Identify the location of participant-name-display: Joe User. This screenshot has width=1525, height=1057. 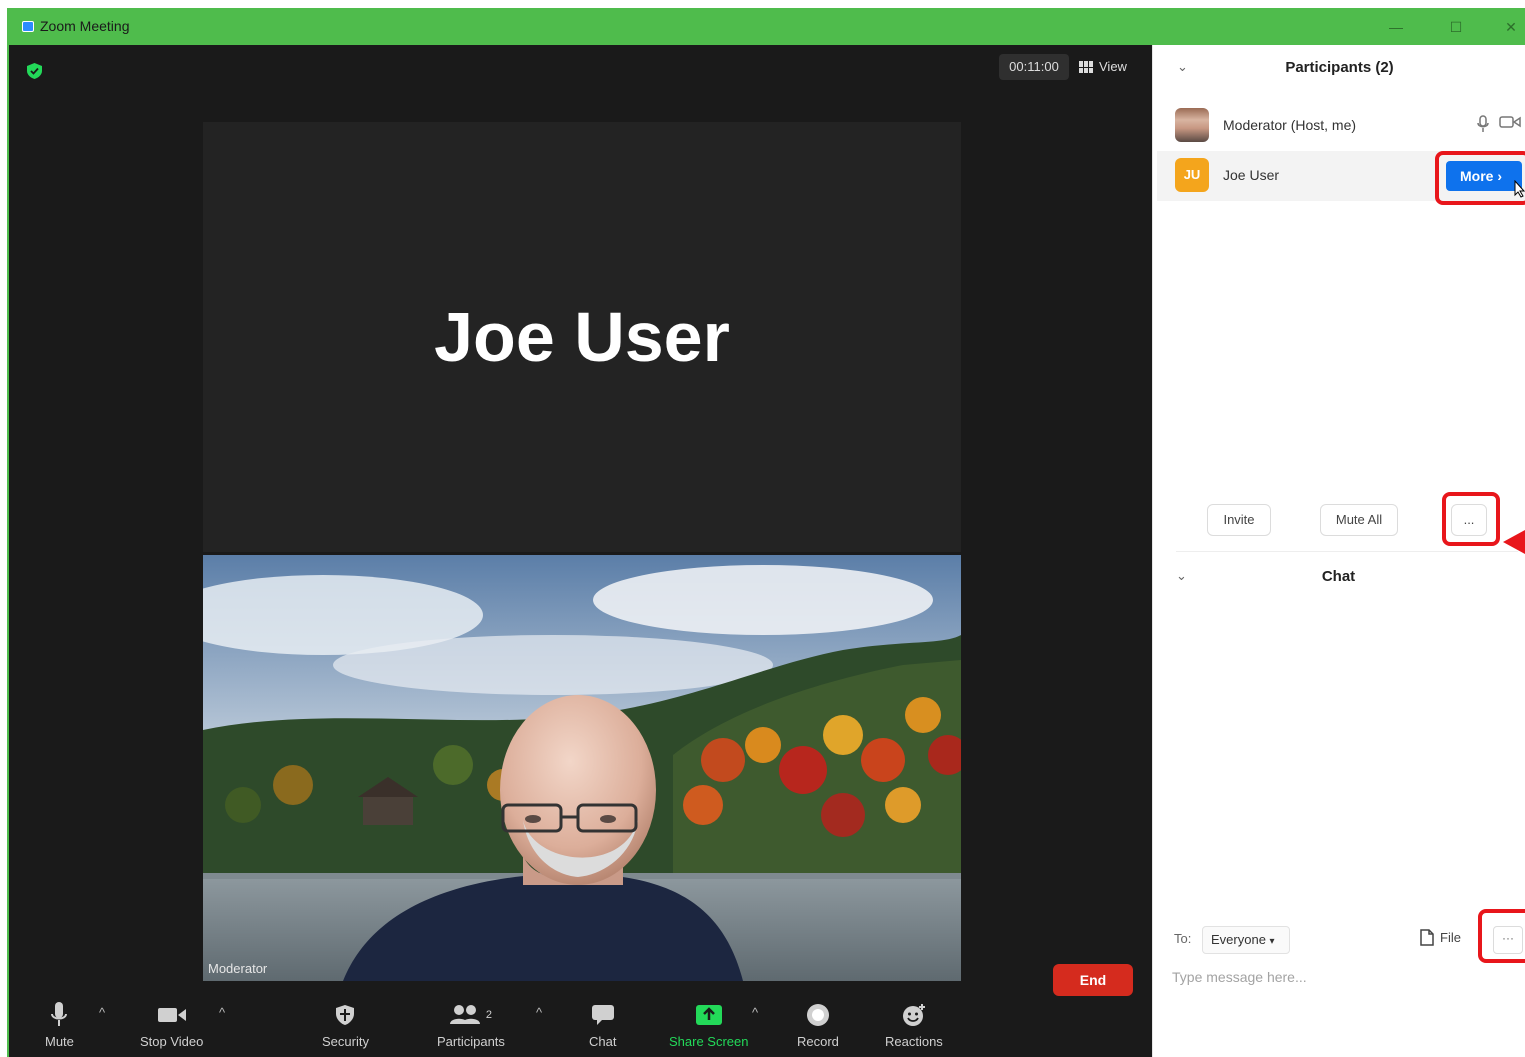
(582, 337).